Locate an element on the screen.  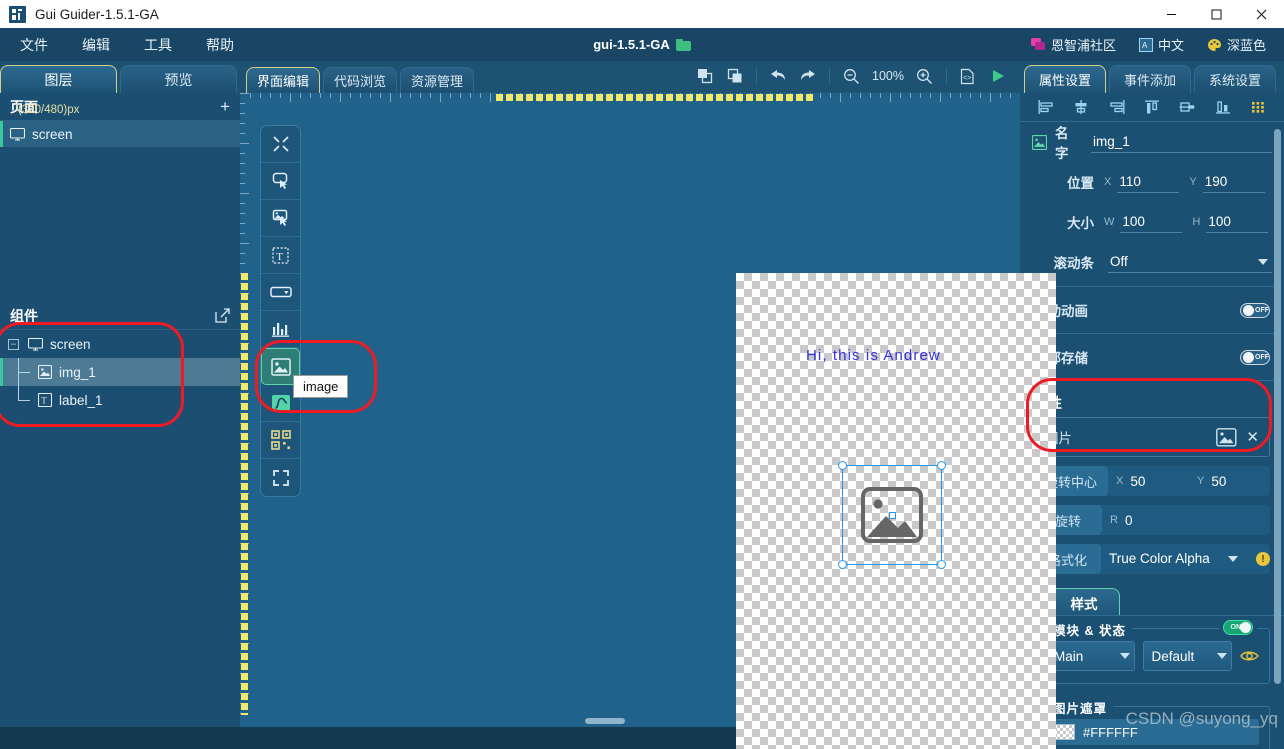
image-mask-group: 图片遮罩 #FFFFFF is located at coordinates (1152, 723).